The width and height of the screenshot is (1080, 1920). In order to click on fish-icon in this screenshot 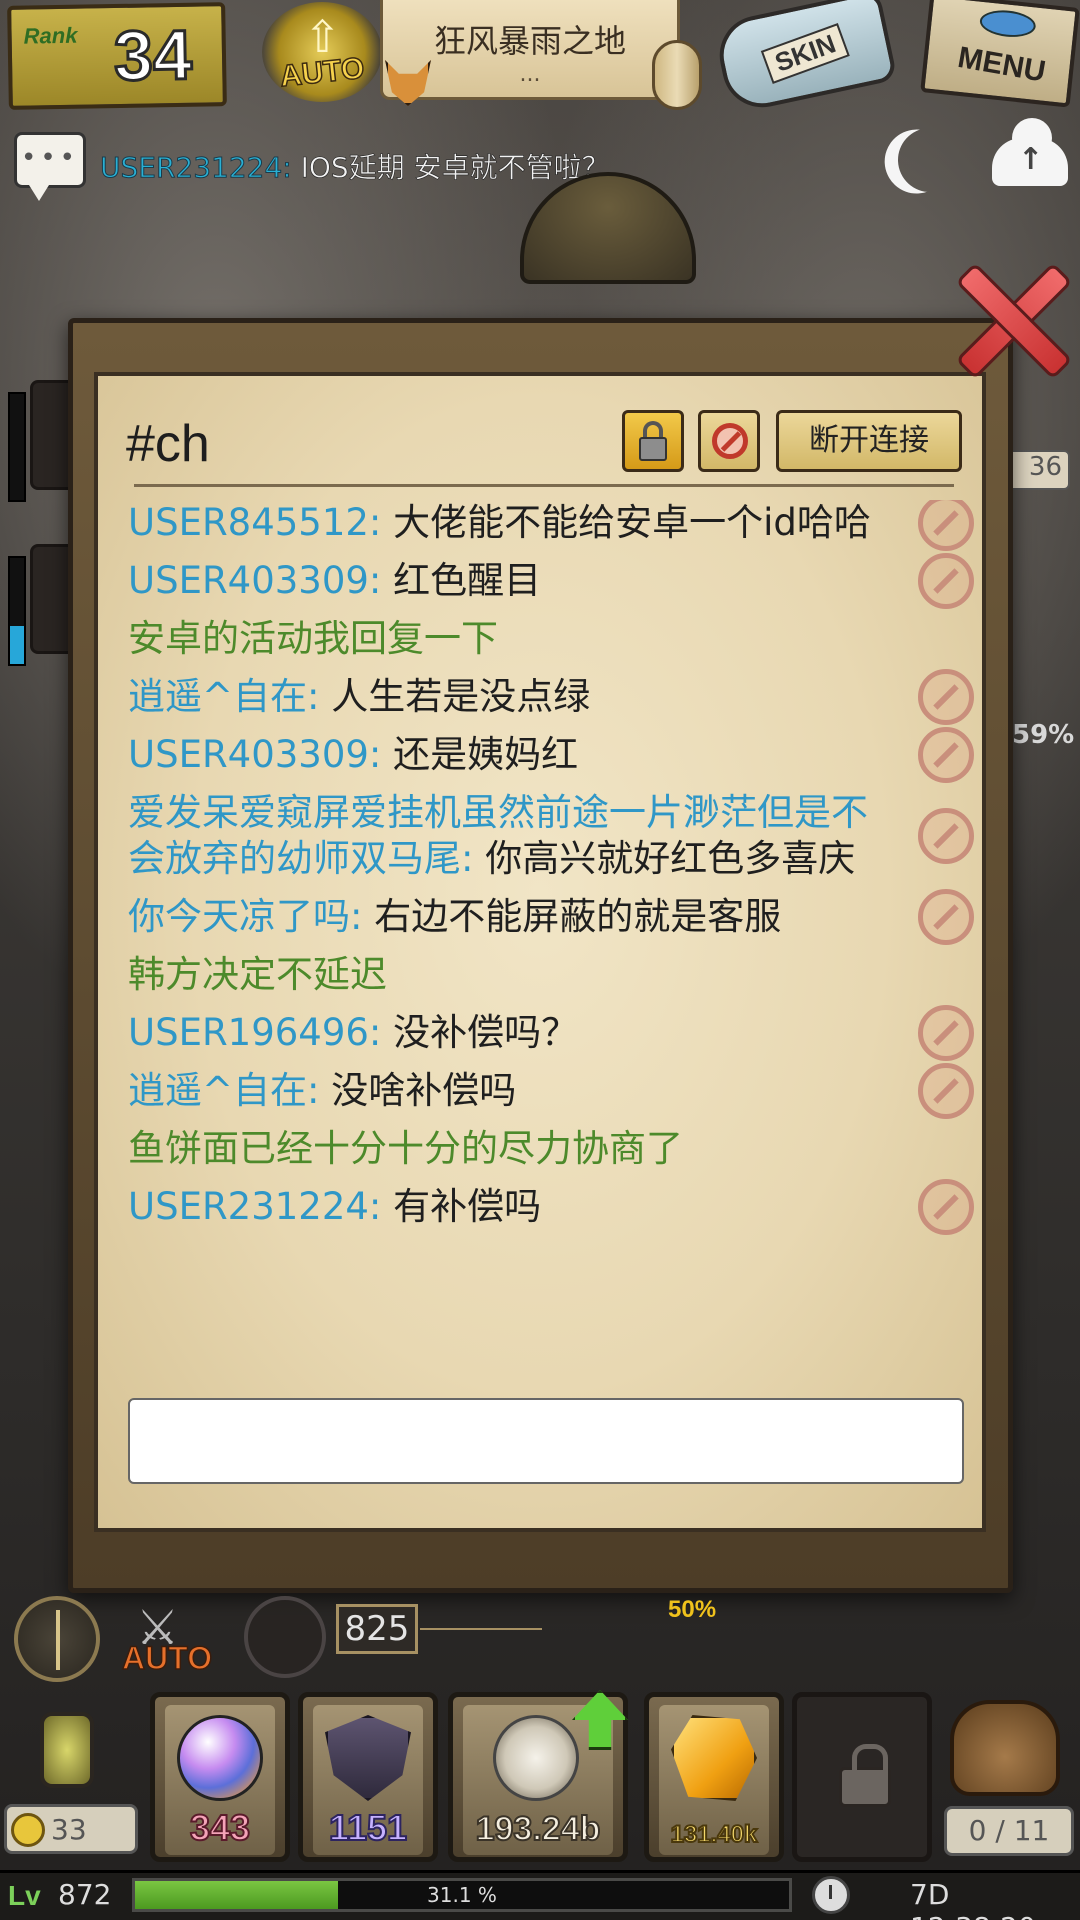, I will do `click(1008, 23)`.